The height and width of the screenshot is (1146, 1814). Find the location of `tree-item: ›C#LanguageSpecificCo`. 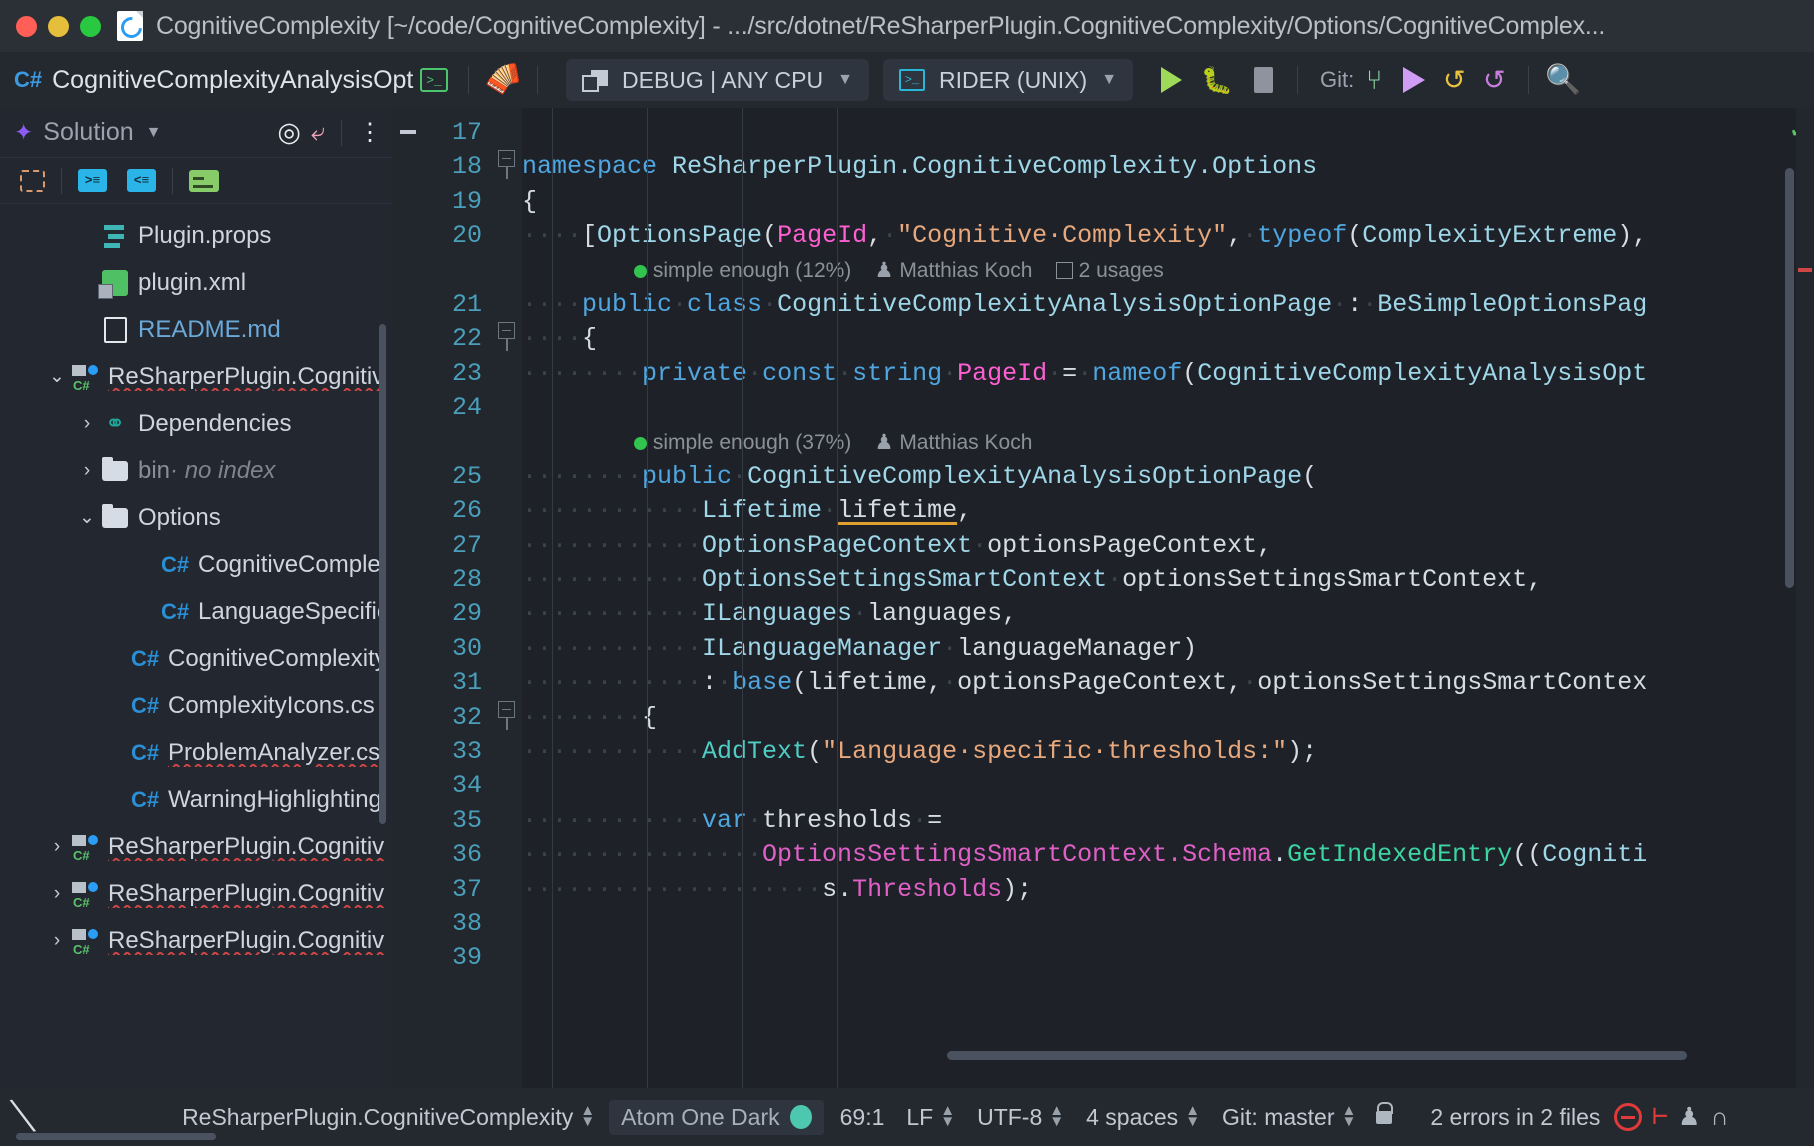

tree-item: ›C#LanguageSpecificCo is located at coordinates (196, 611).